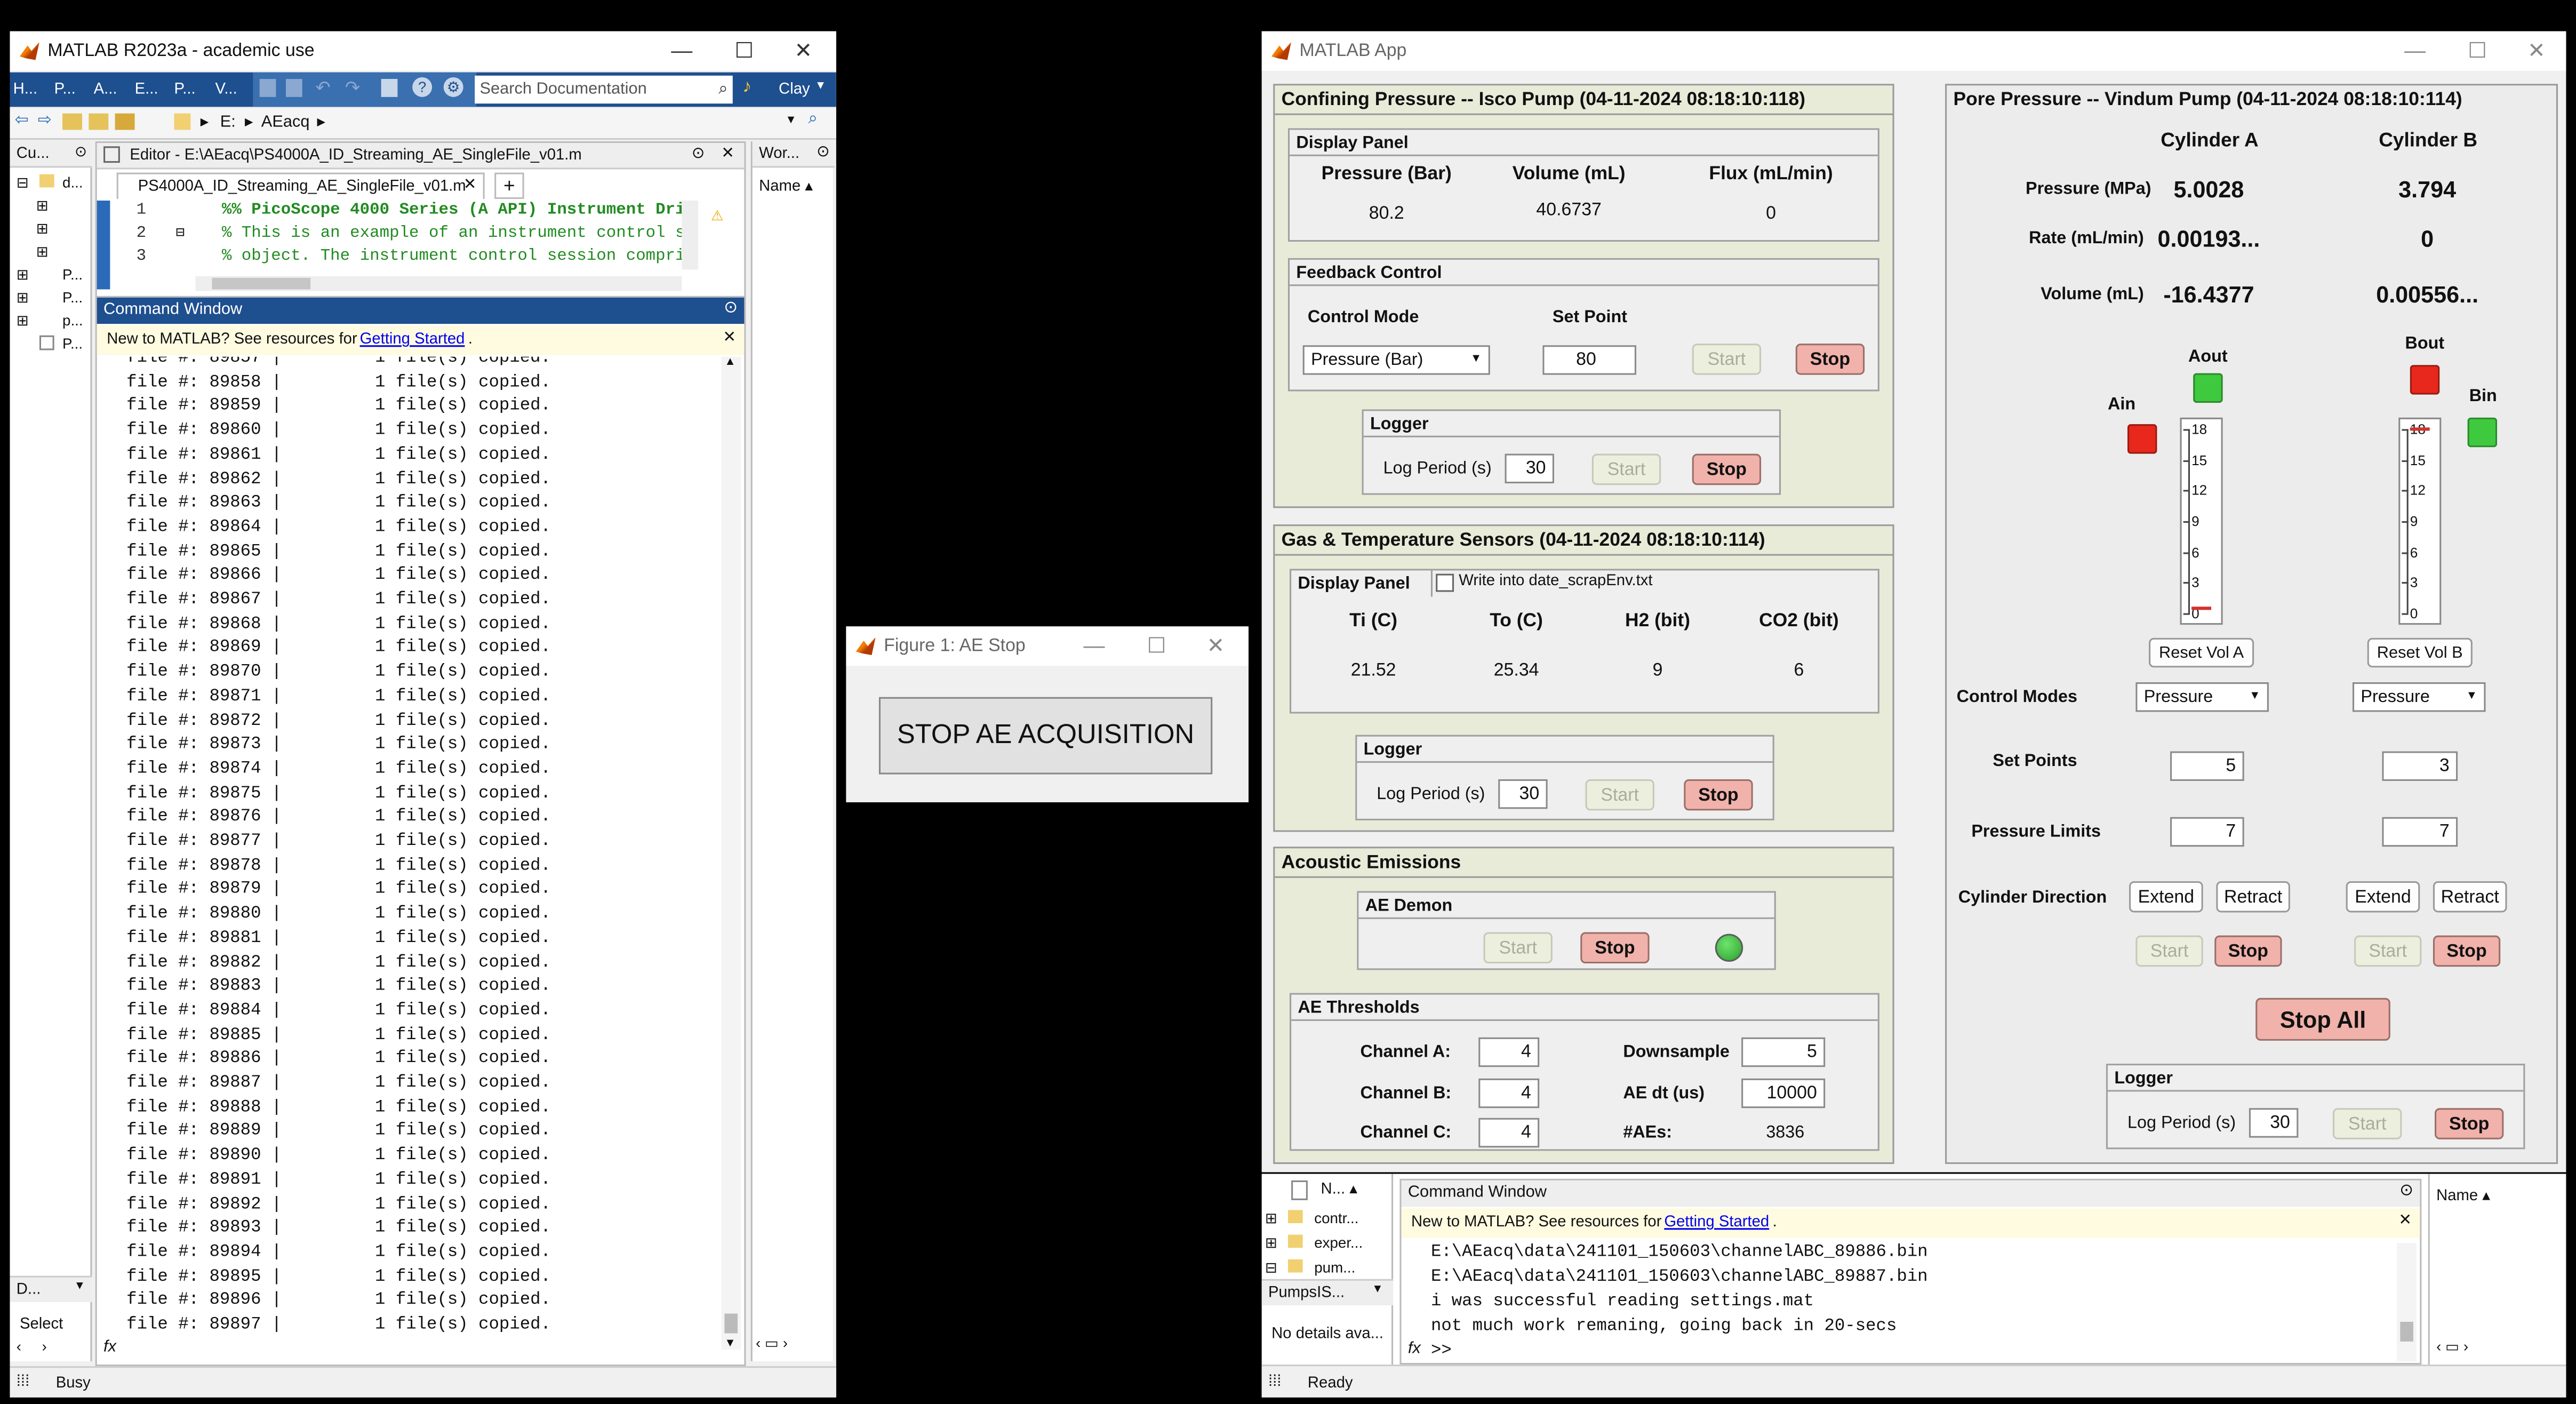  What do you see at coordinates (1830, 360) in the screenshot?
I see `feedback-stop-button: Stop` at bounding box center [1830, 360].